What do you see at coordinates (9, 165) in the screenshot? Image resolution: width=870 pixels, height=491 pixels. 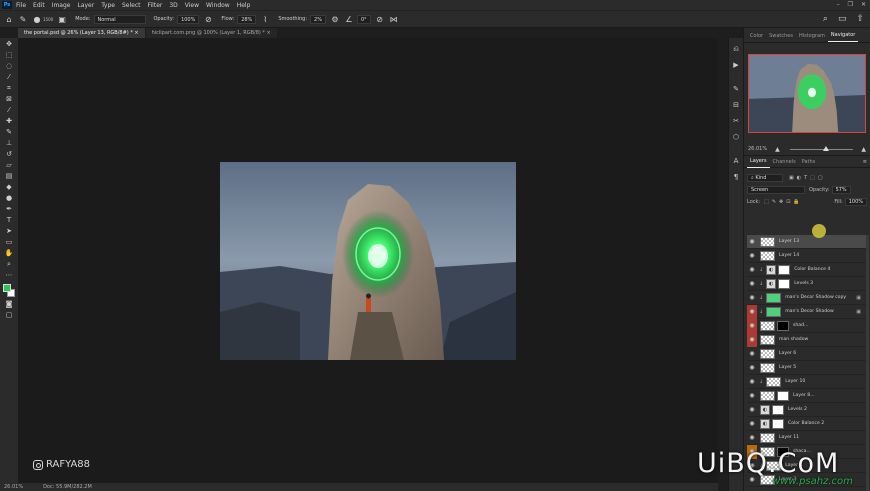 I see `eraser-tool-icon: ▱` at bounding box center [9, 165].